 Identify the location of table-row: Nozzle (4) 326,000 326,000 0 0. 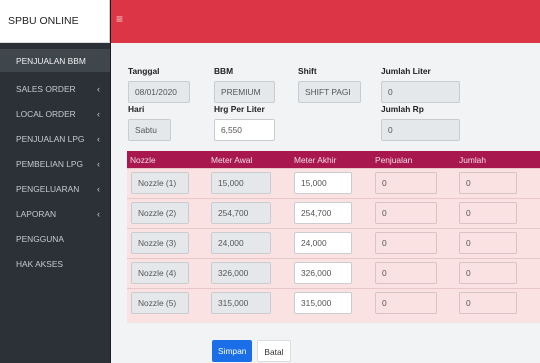
(333, 272).